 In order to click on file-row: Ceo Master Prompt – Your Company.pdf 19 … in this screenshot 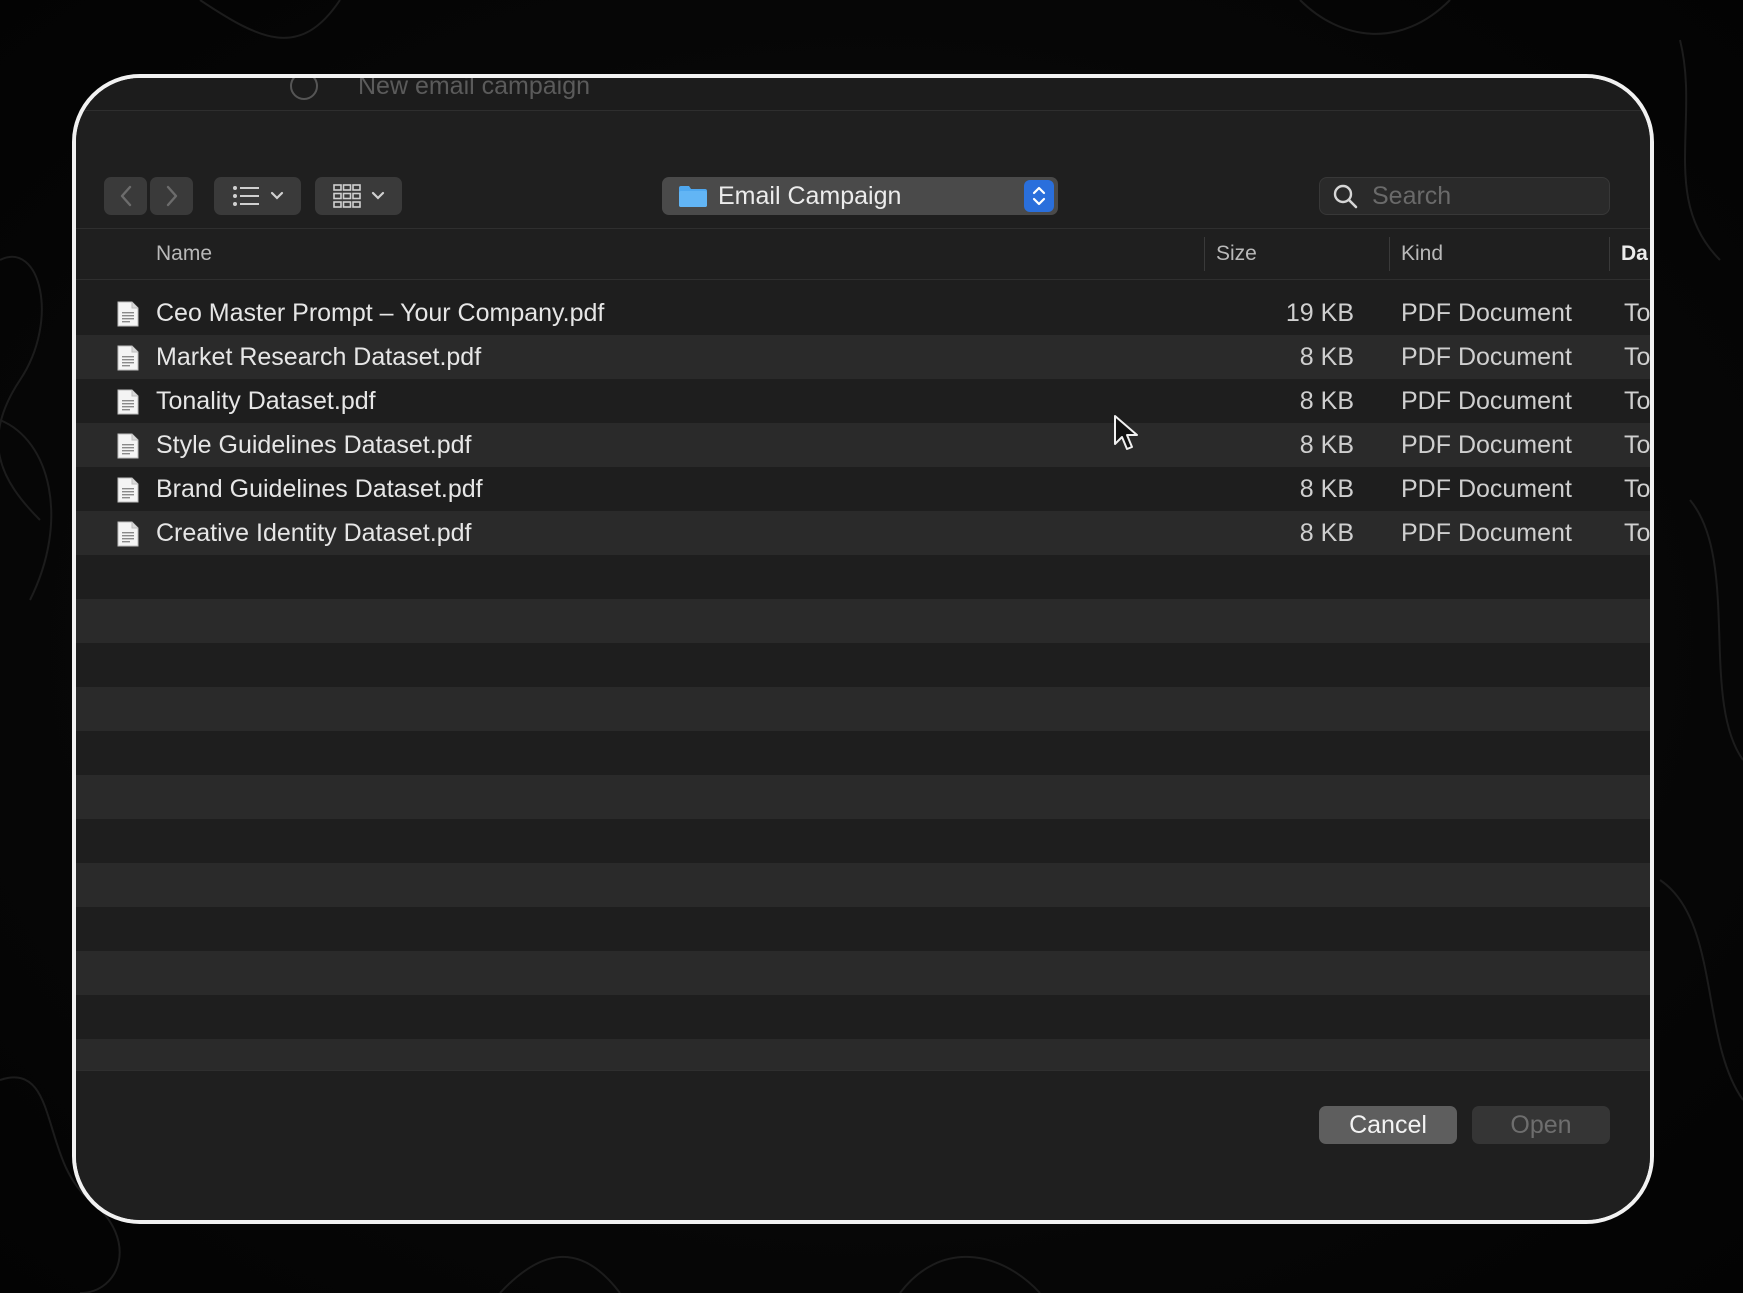, I will do `click(863, 313)`.